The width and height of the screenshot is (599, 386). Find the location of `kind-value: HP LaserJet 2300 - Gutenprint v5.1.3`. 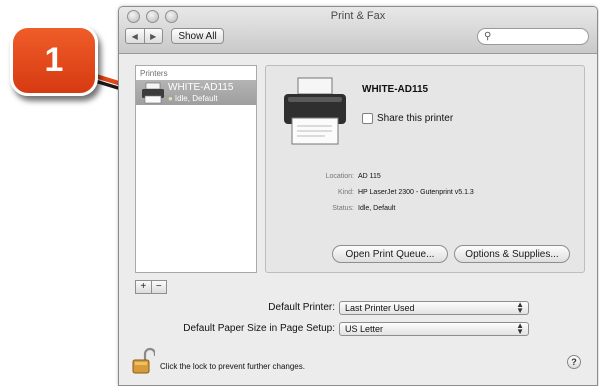

kind-value: HP LaserJet 2300 - Gutenprint v5.1.3 is located at coordinates (416, 192).